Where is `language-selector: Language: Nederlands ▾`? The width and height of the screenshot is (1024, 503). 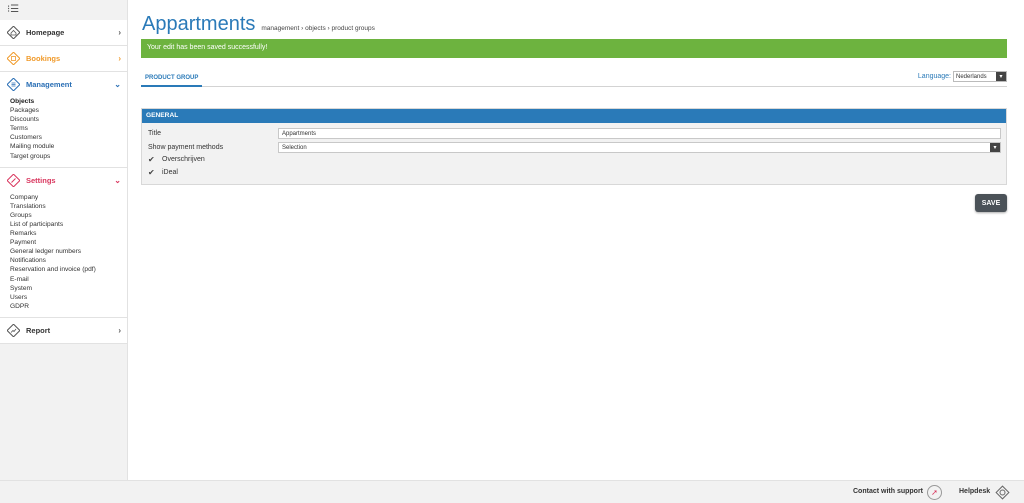 language-selector: Language: Nederlands ▾ is located at coordinates (962, 76).